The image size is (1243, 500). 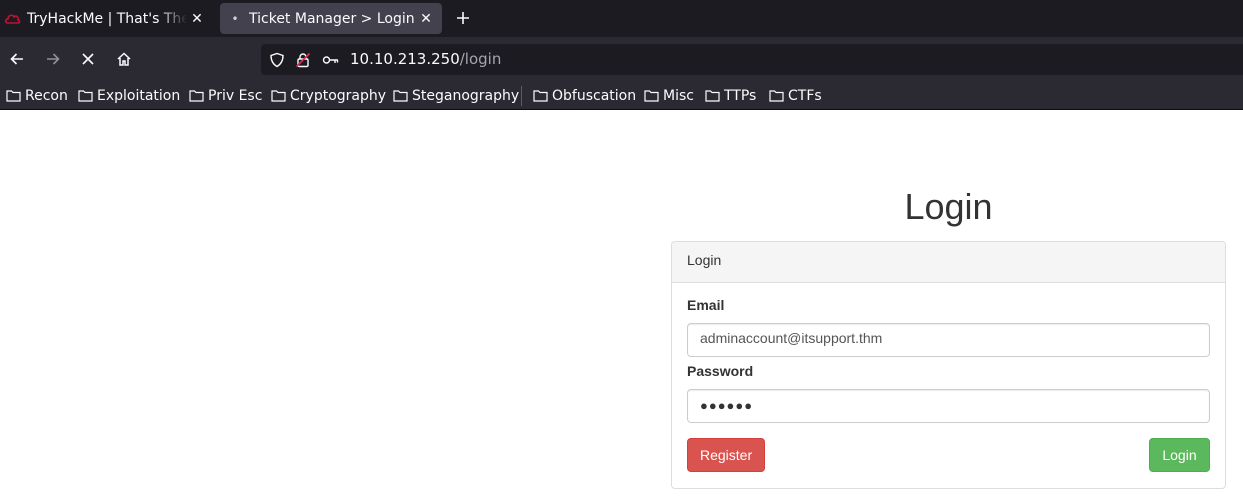 What do you see at coordinates (740, 95) in the screenshot?
I see `bookmark-label: TTPs` at bounding box center [740, 95].